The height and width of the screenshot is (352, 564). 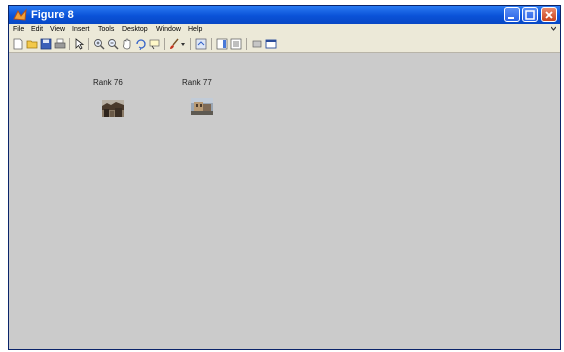 What do you see at coordinates (195, 30) in the screenshot?
I see `menu-help: Help` at bounding box center [195, 30].